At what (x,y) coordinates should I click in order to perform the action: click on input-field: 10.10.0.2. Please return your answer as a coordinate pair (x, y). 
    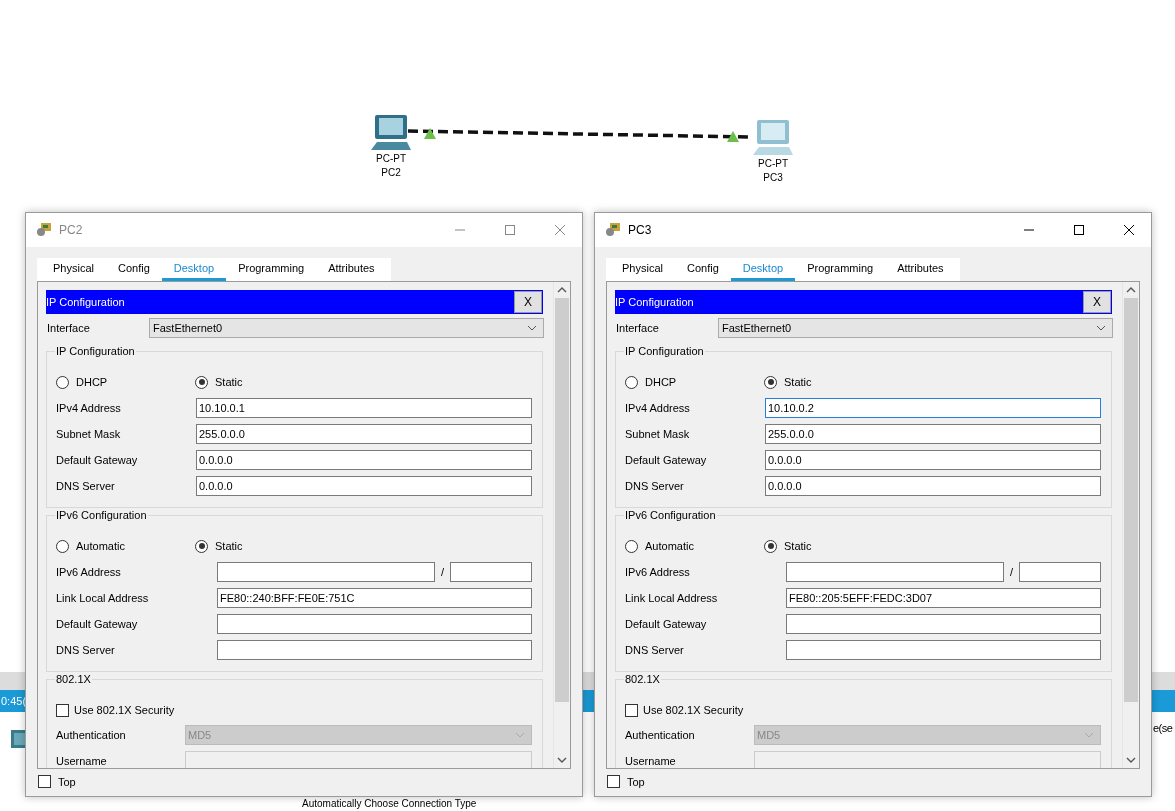
    Looking at the image, I should click on (933, 408).